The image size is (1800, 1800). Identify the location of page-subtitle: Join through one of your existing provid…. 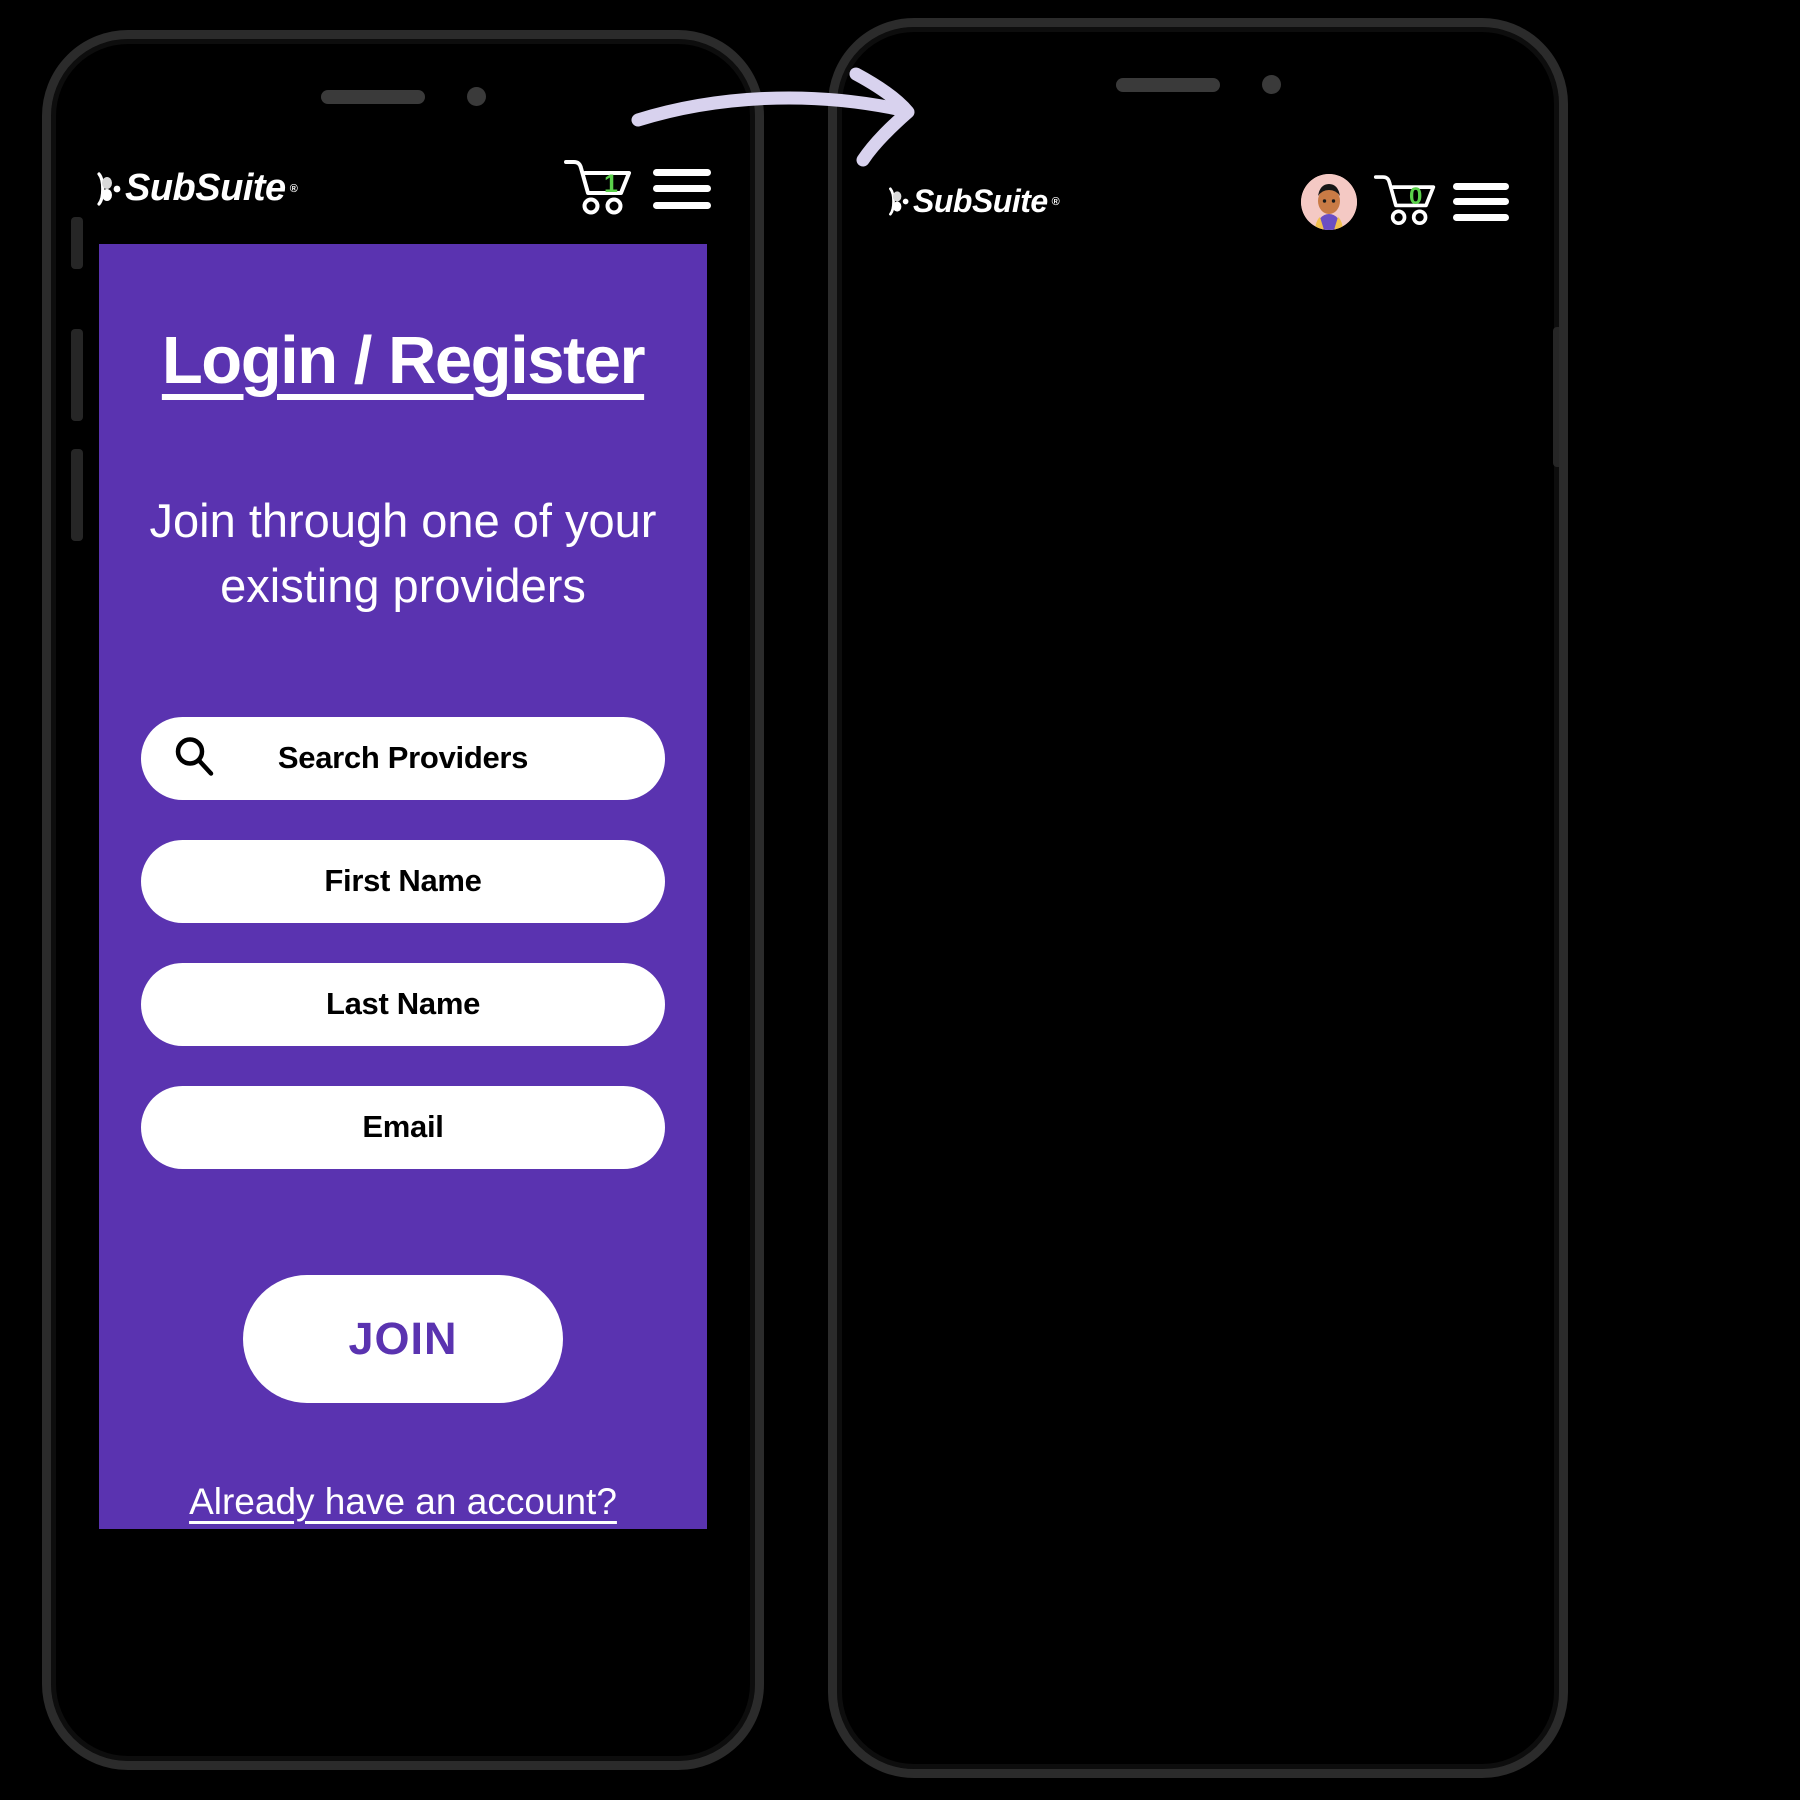
(403, 553).